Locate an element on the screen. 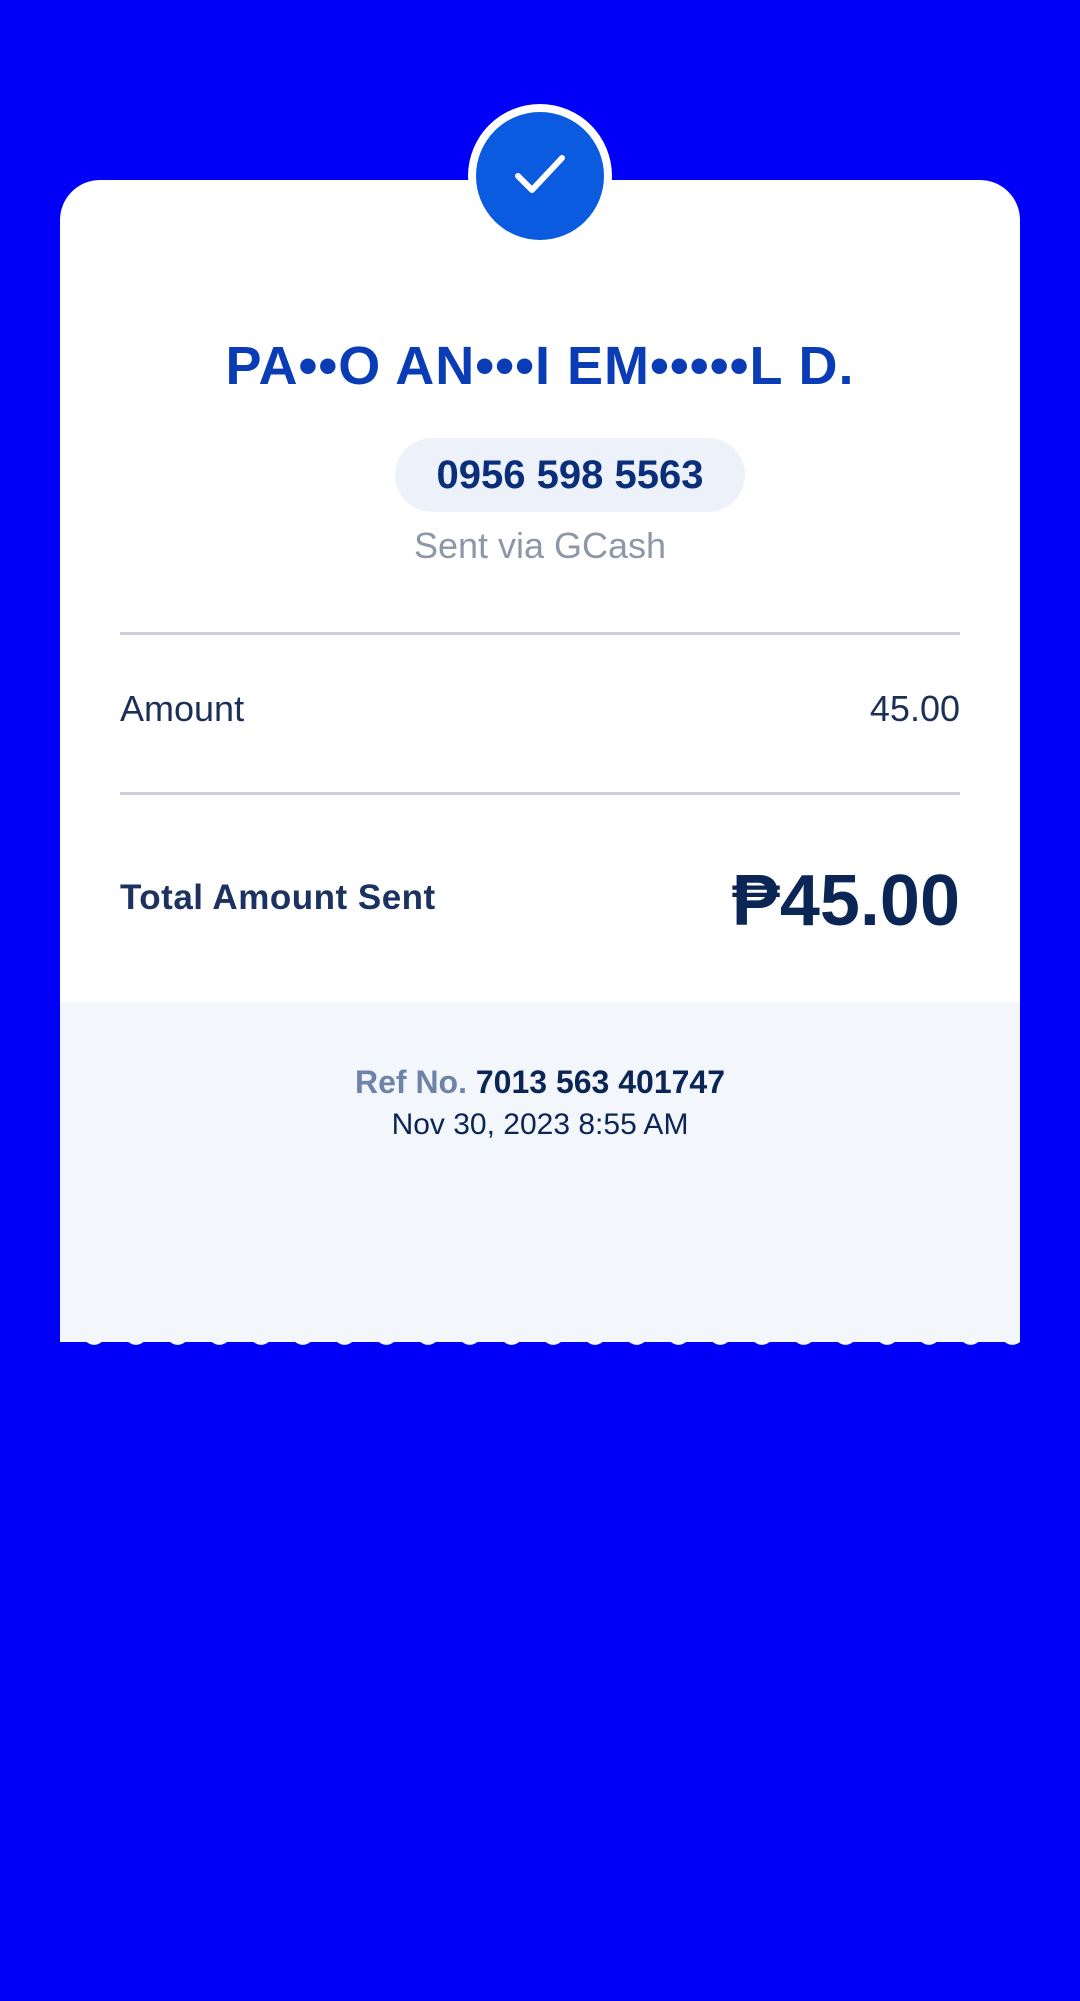 The image size is (1080, 2001). recipient-phone: 0956 598 5563 is located at coordinates (570, 475).